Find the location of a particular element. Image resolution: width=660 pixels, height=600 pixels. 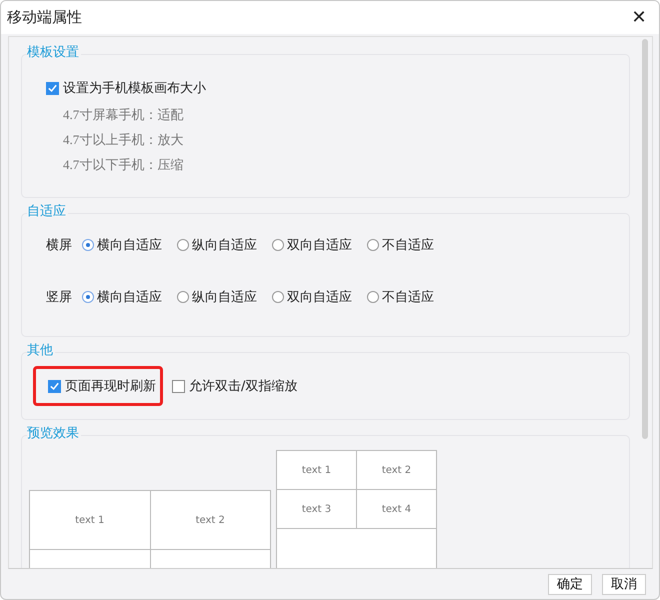

row-label: 横屏 is located at coordinates (59, 245).